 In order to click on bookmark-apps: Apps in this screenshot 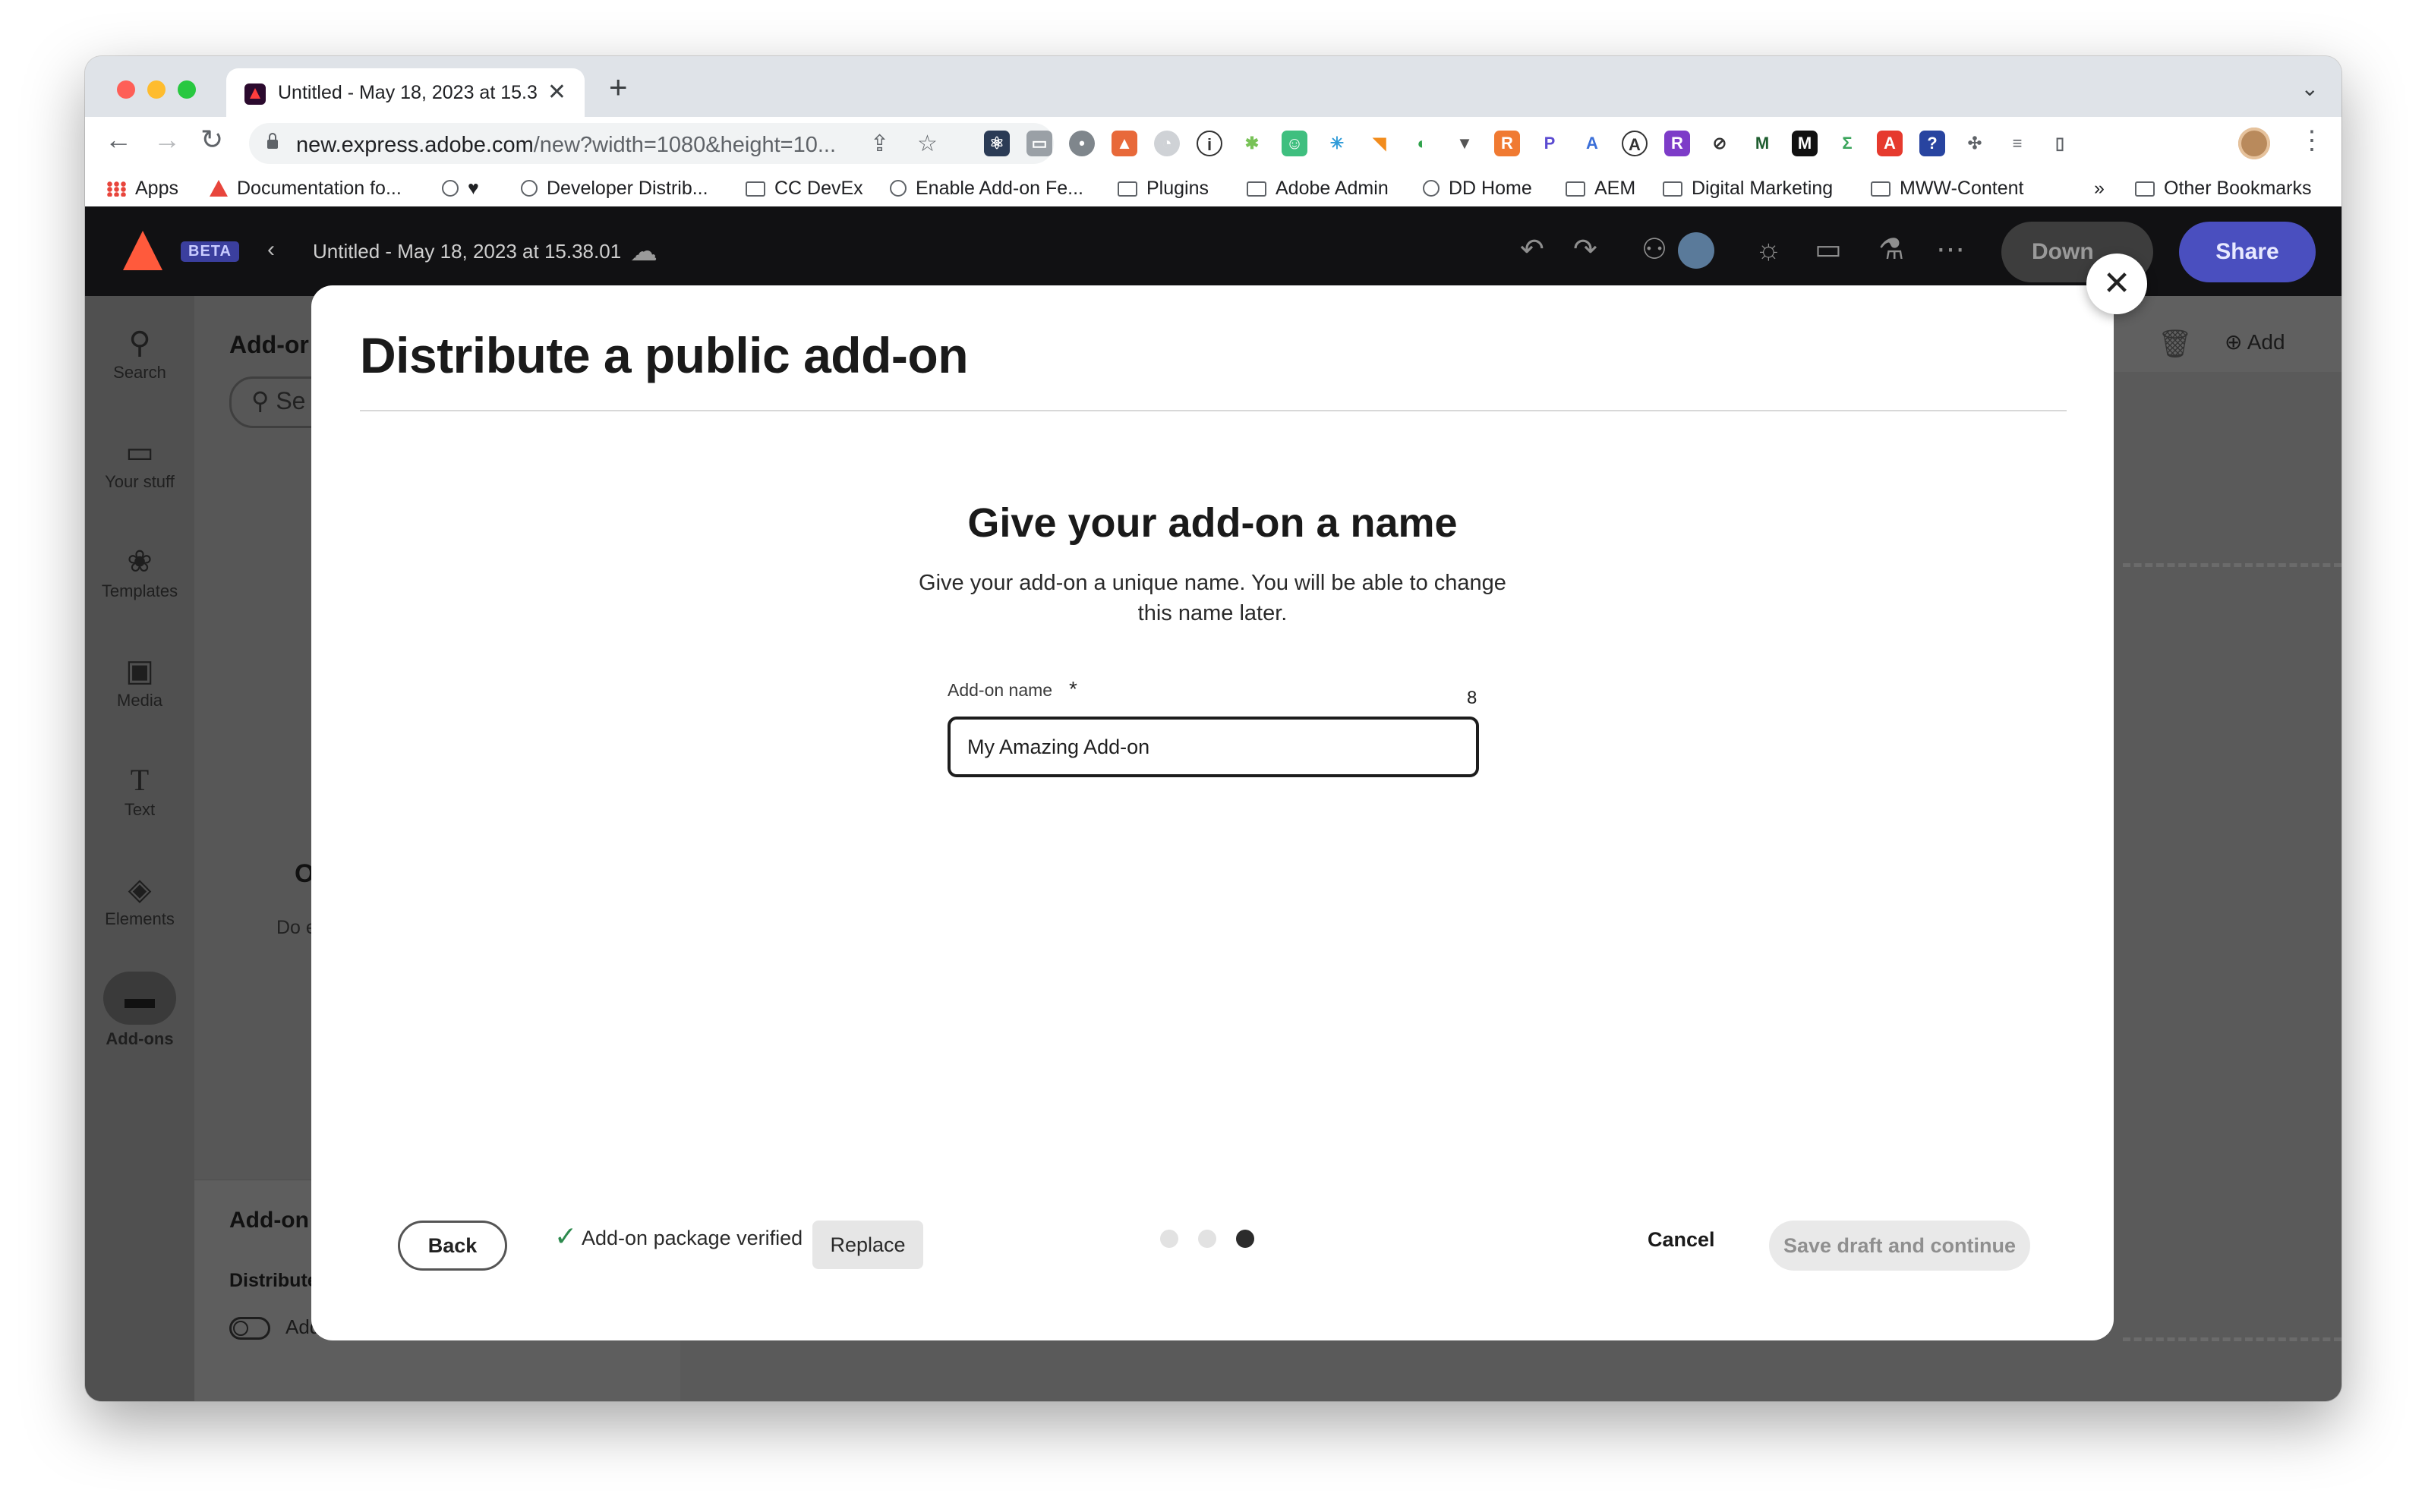, I will do `click(142, 189)`.